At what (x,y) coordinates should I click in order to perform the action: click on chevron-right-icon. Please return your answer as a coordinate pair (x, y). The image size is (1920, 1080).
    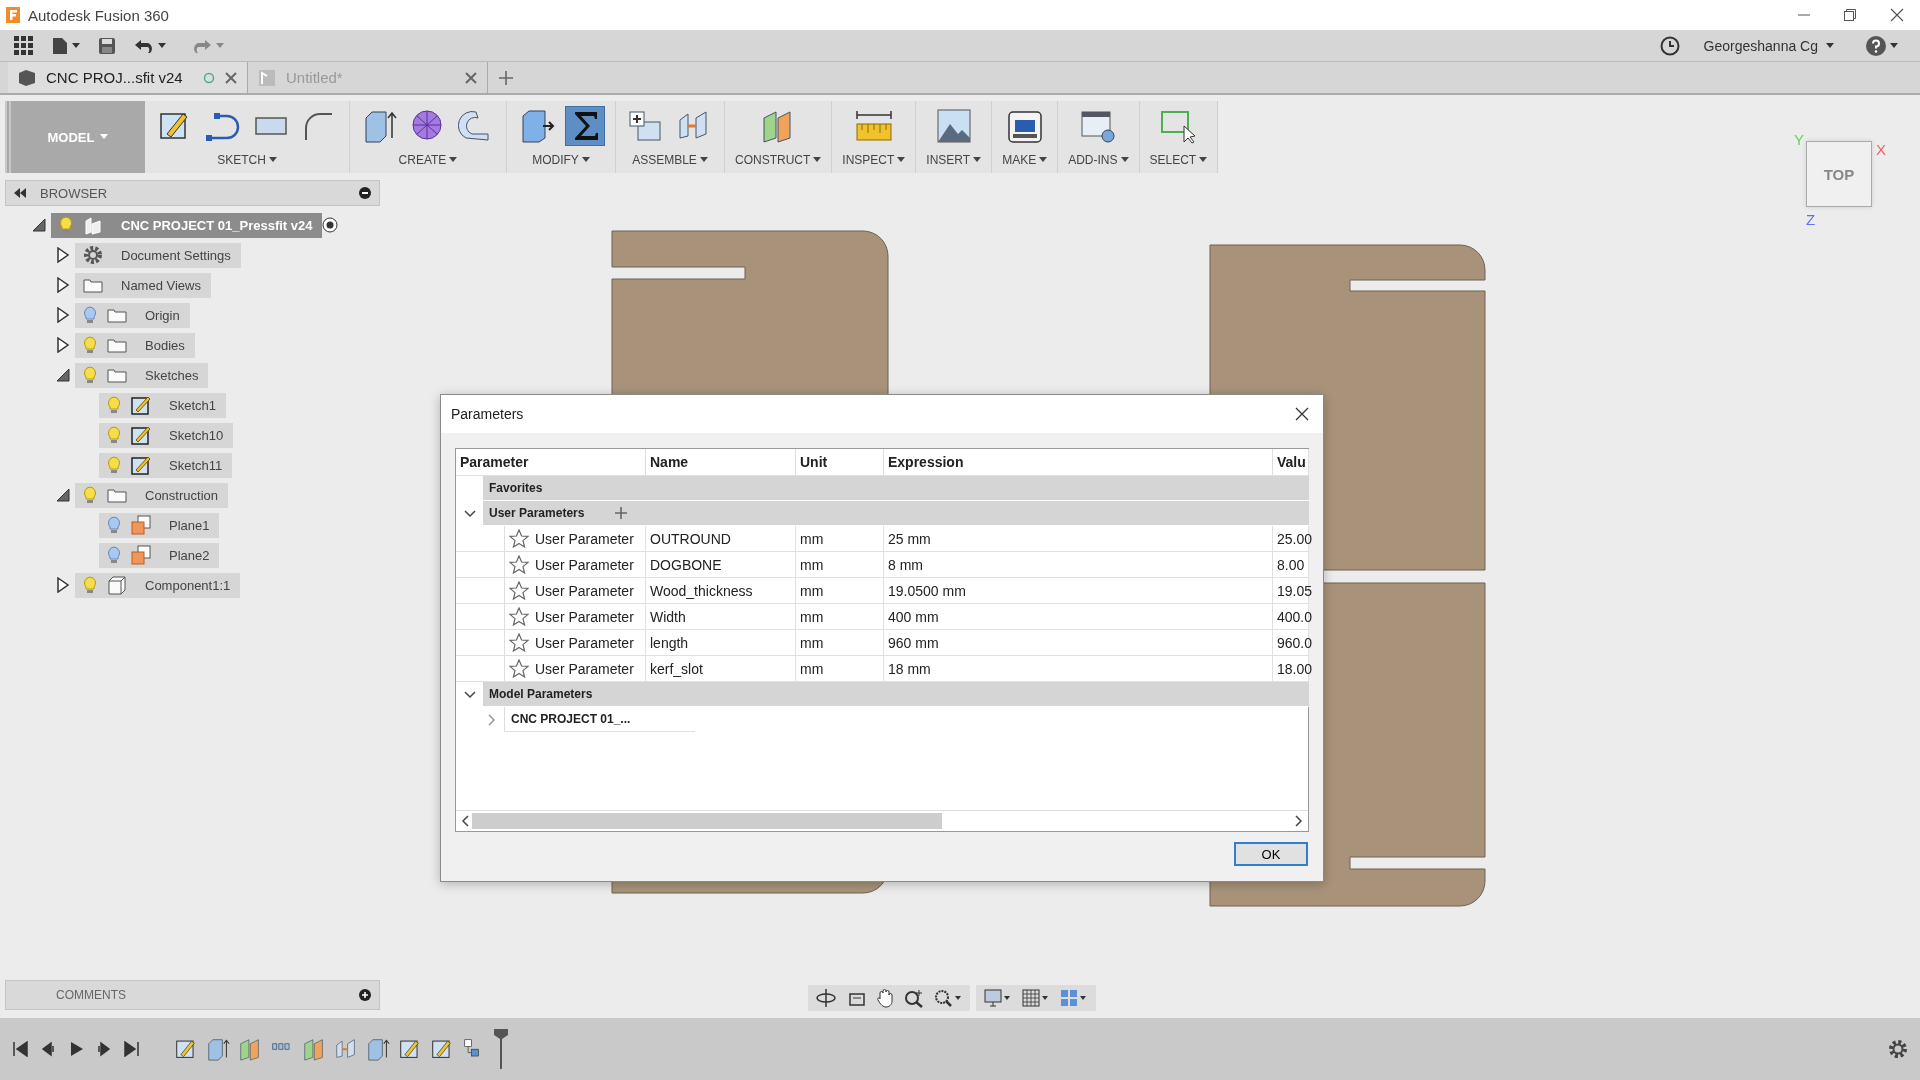
    Looking at the image, I should click on (492, 719).